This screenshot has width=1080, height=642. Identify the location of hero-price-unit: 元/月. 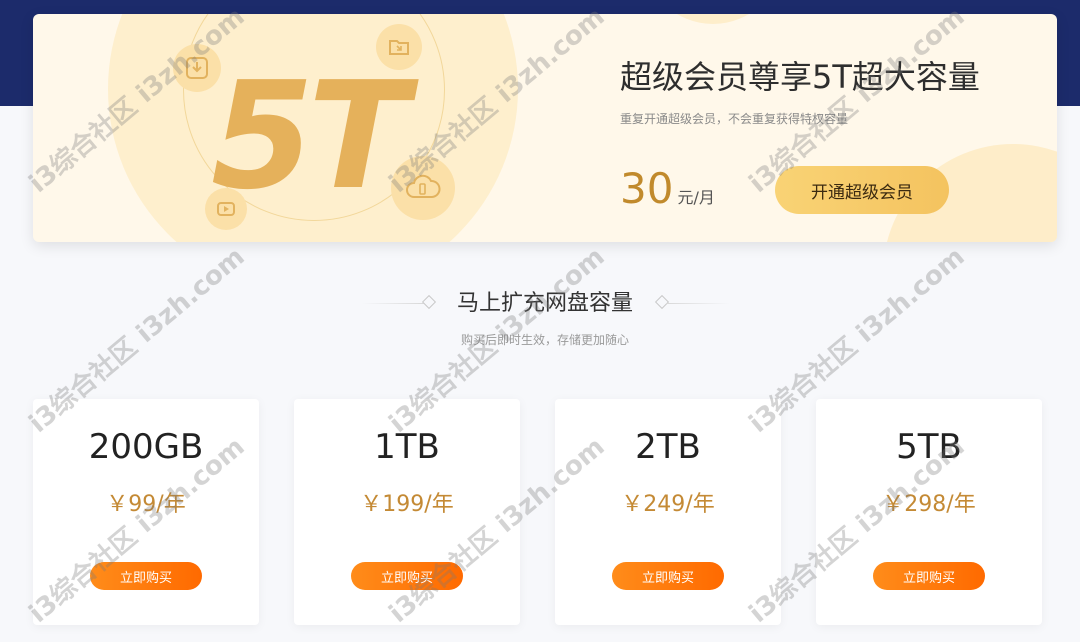
(696, 197).